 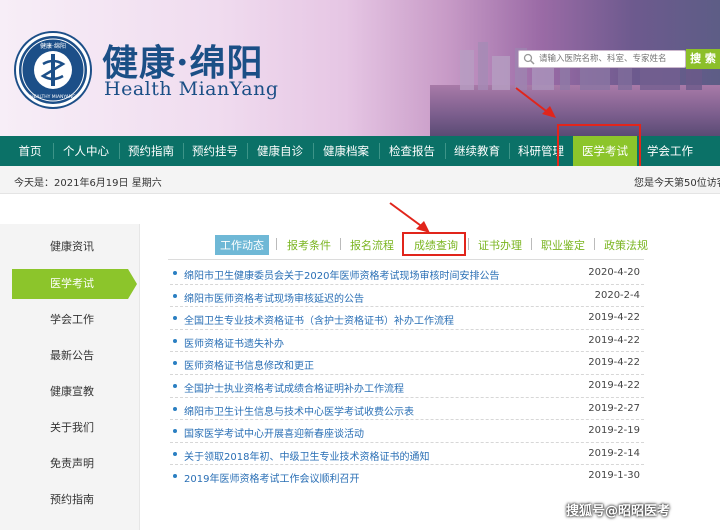 What do you see at coordinates (215, 151) in the screenshot?
I see `nav-item-register: 预约挂号` at bounding box center [215, 151].